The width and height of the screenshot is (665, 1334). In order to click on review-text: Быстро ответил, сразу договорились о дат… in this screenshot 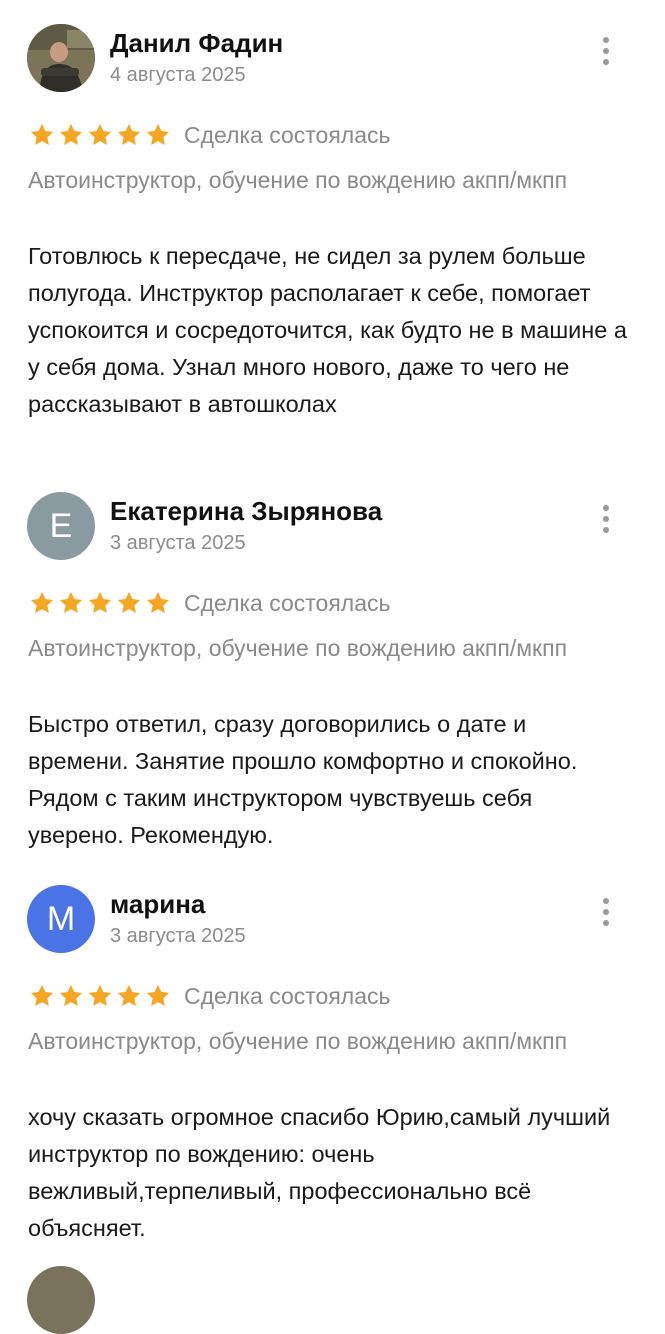, I will do `click(303, 779)`.